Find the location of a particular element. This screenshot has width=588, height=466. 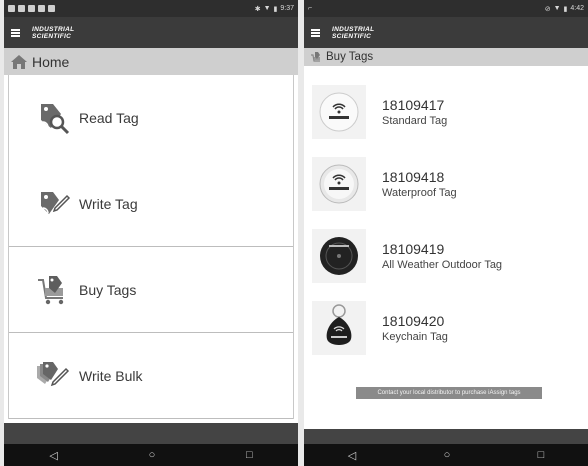

keychain-tag-image is located at coordinates (339, 328).